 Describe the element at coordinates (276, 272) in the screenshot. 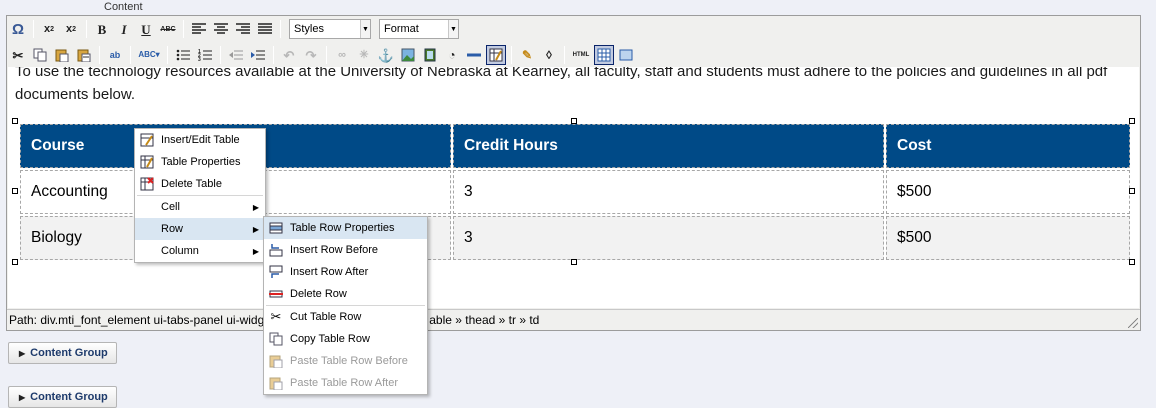

I see `insert-row-after-icon` at that location.